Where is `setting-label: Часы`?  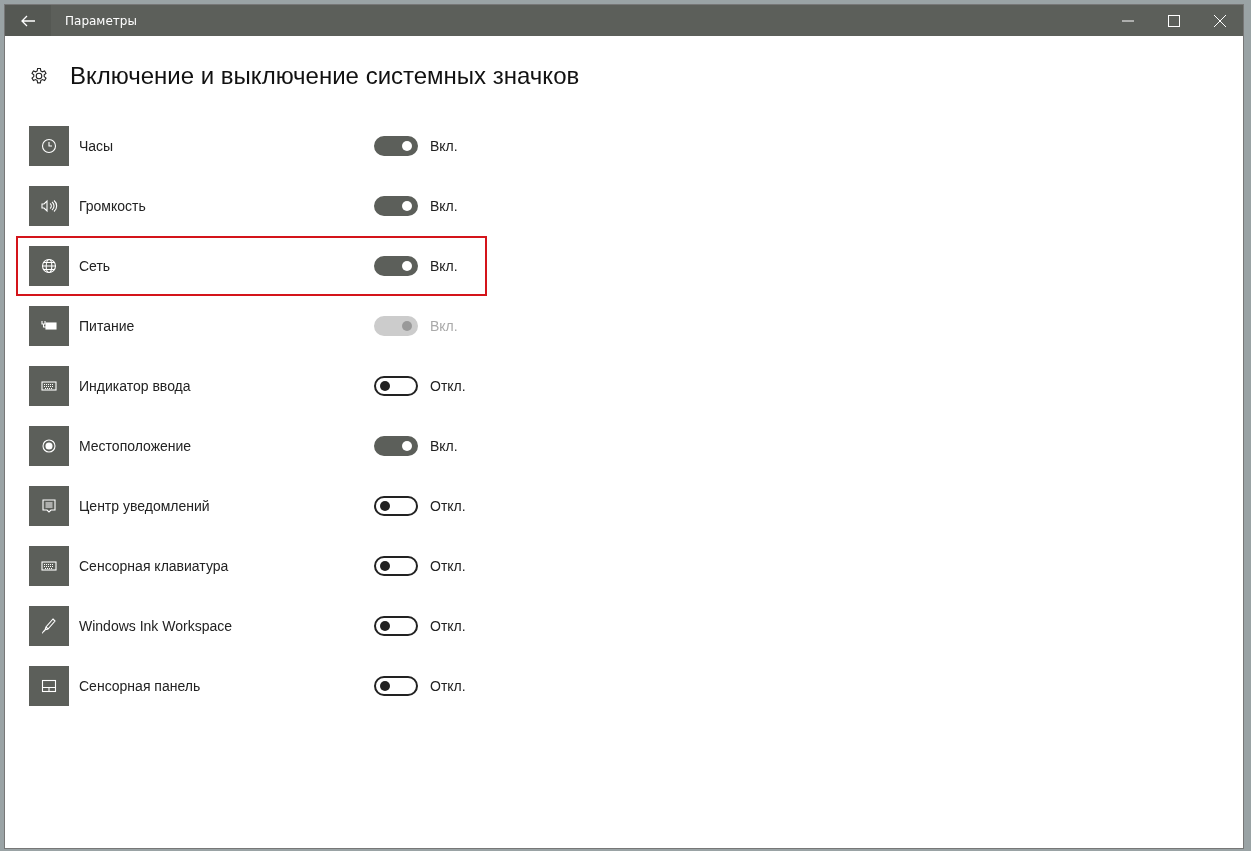
setting-label: Часы is located at coordinates (97, 146).